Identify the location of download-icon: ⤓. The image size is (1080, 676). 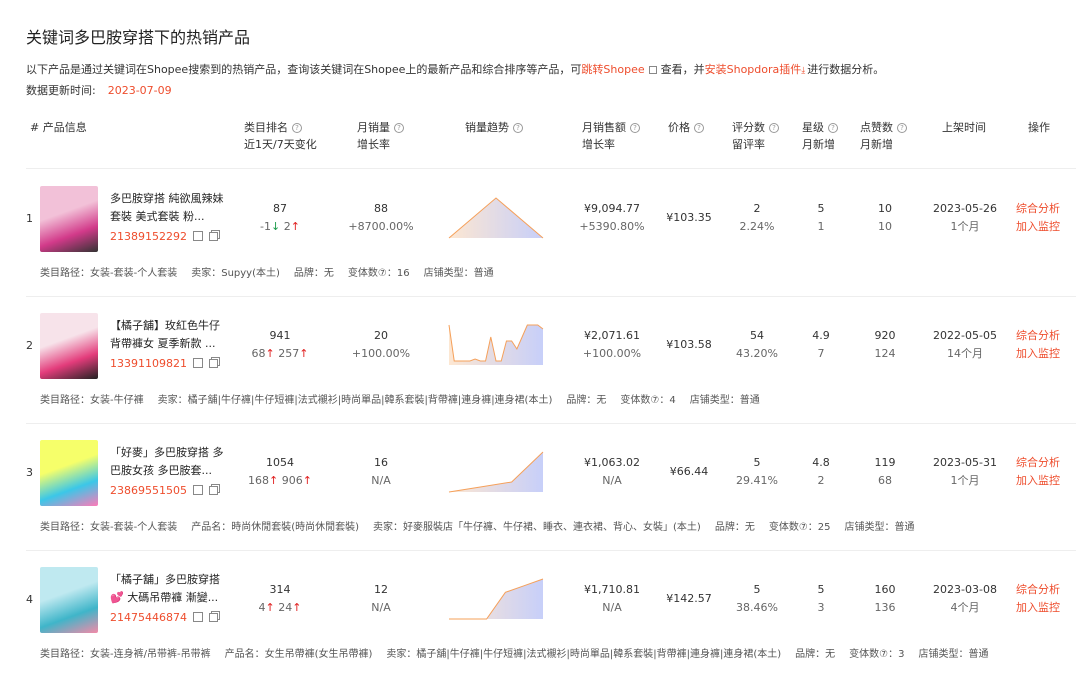
(803, 71).